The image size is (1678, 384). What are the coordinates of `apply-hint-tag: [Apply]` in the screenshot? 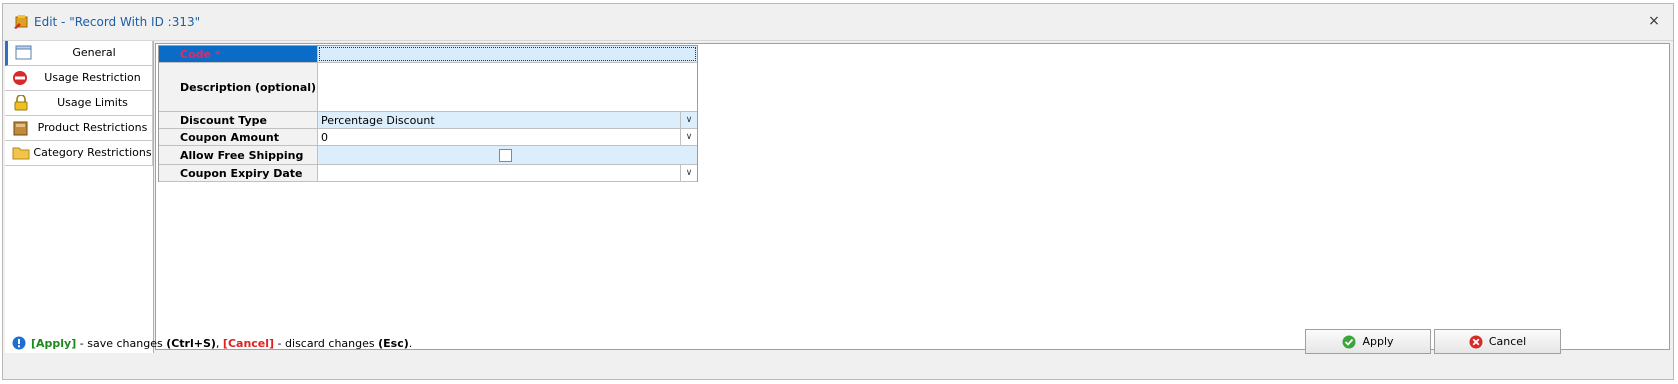 It's located at (54, 343).